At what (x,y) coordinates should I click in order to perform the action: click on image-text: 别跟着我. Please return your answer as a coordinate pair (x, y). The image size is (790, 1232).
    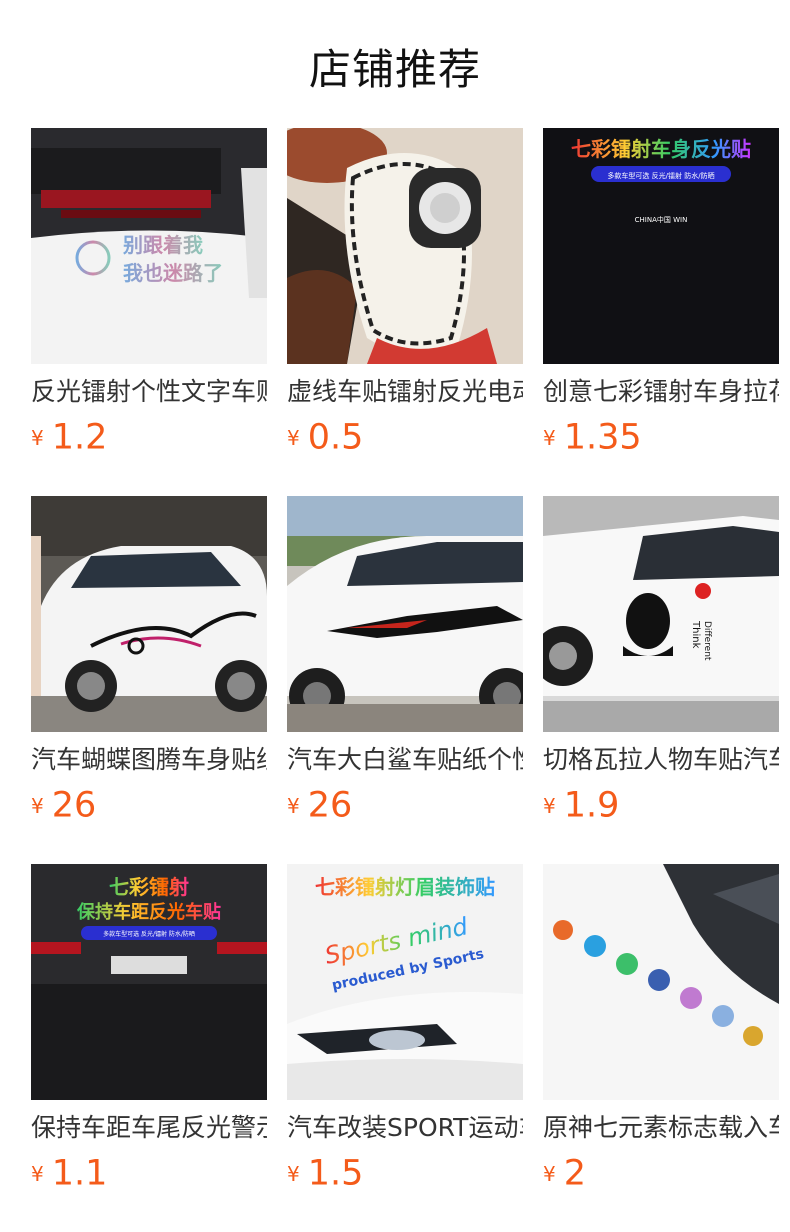
    Looking at the image, I should click on (162, 245).